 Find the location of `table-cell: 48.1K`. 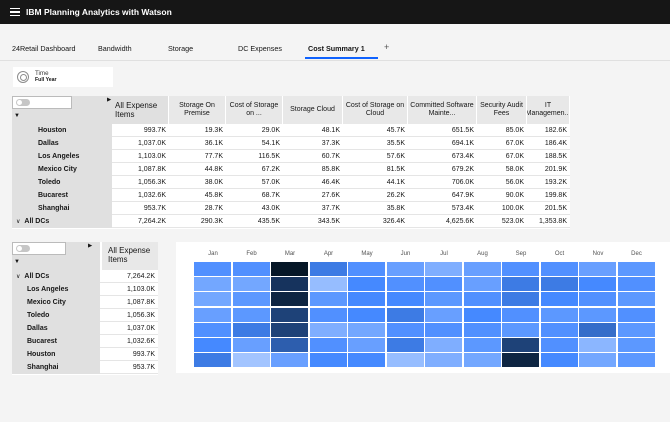

table-cell: 48.1K is located at coordinates (313, 130).